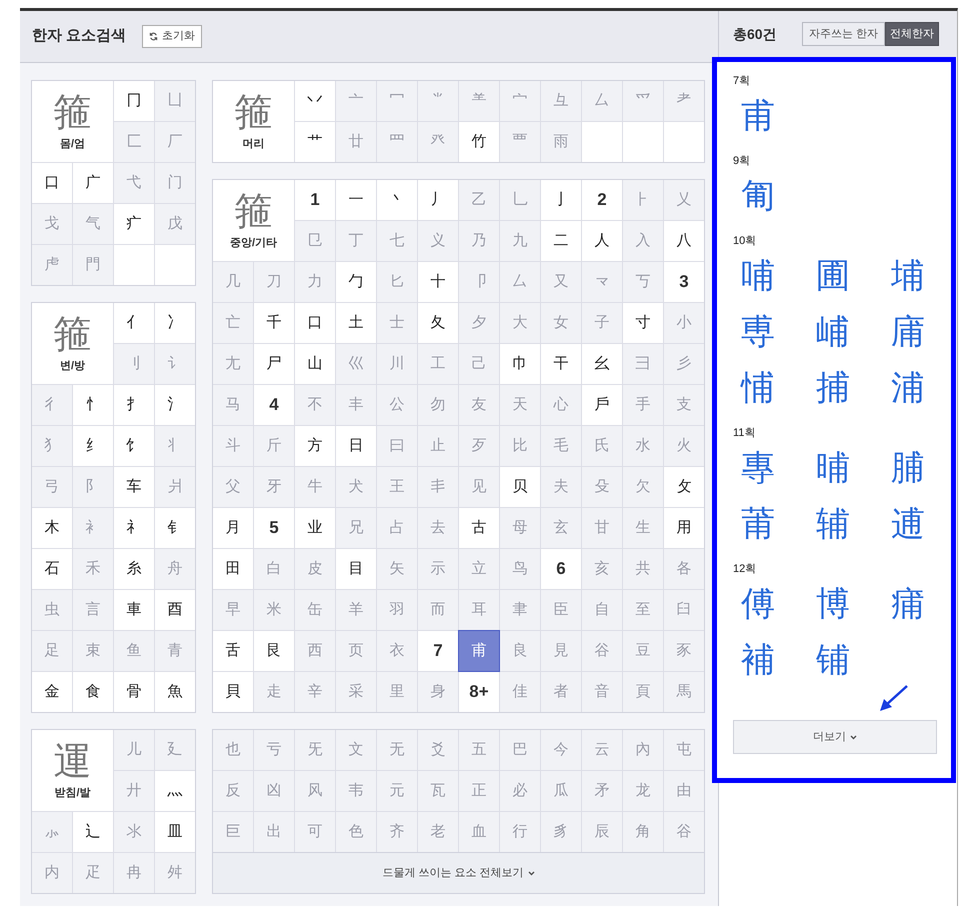  What do you see at coordinates (561, 750) in the screenshot?
I see `radical-cell: 今` at bounding box center [561, 750].